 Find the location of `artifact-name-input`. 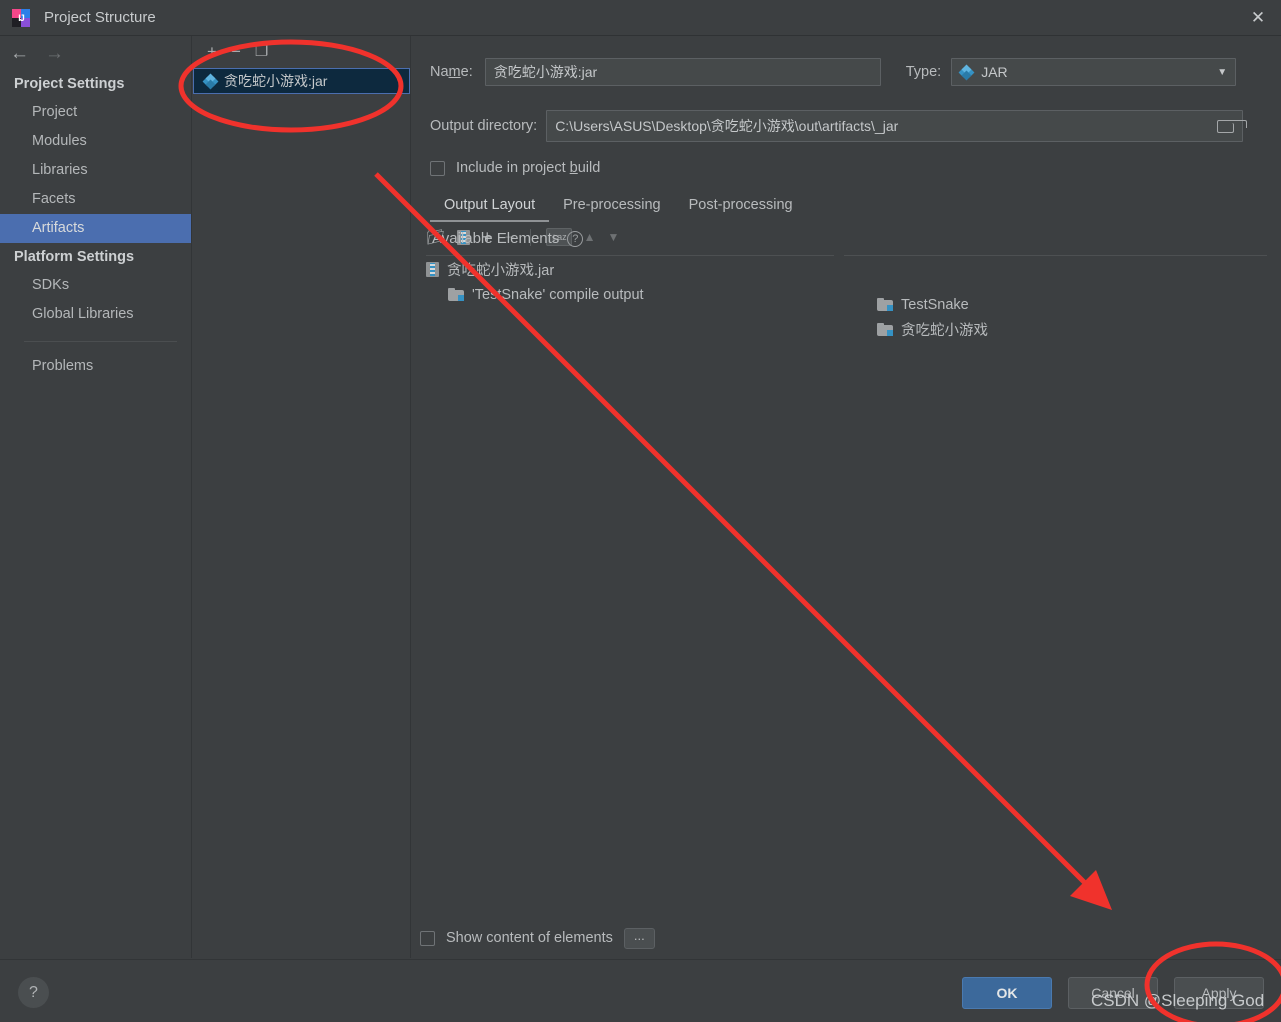

artifact-name-input is located at coordinates (682, 72).